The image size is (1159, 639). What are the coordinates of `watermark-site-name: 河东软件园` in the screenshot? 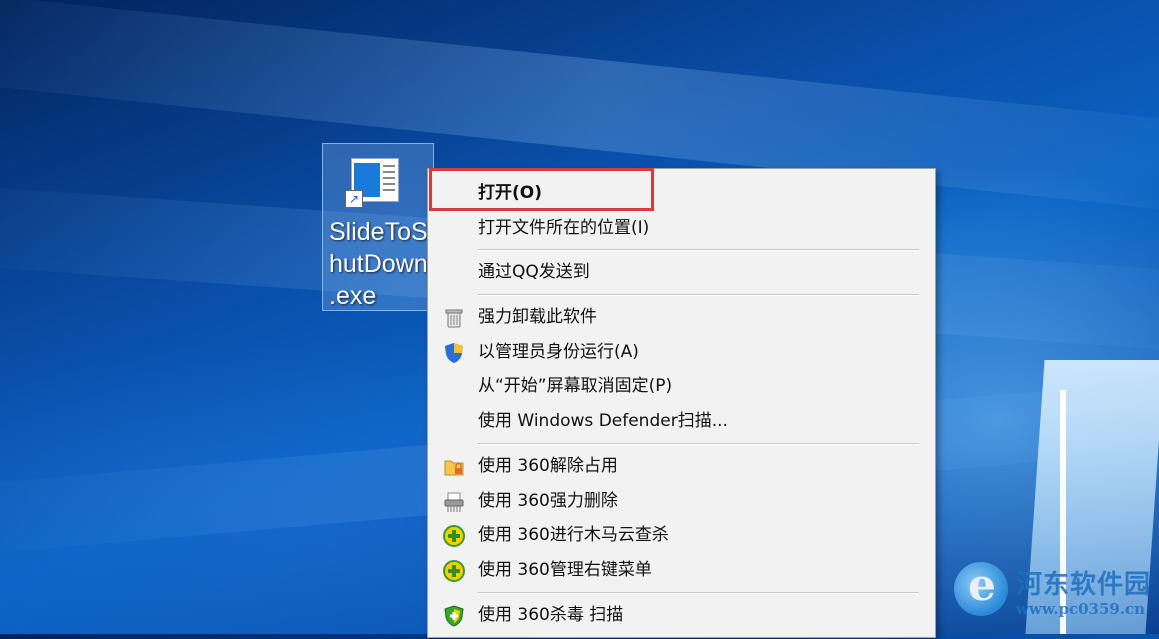 It's located at (1084, 585).